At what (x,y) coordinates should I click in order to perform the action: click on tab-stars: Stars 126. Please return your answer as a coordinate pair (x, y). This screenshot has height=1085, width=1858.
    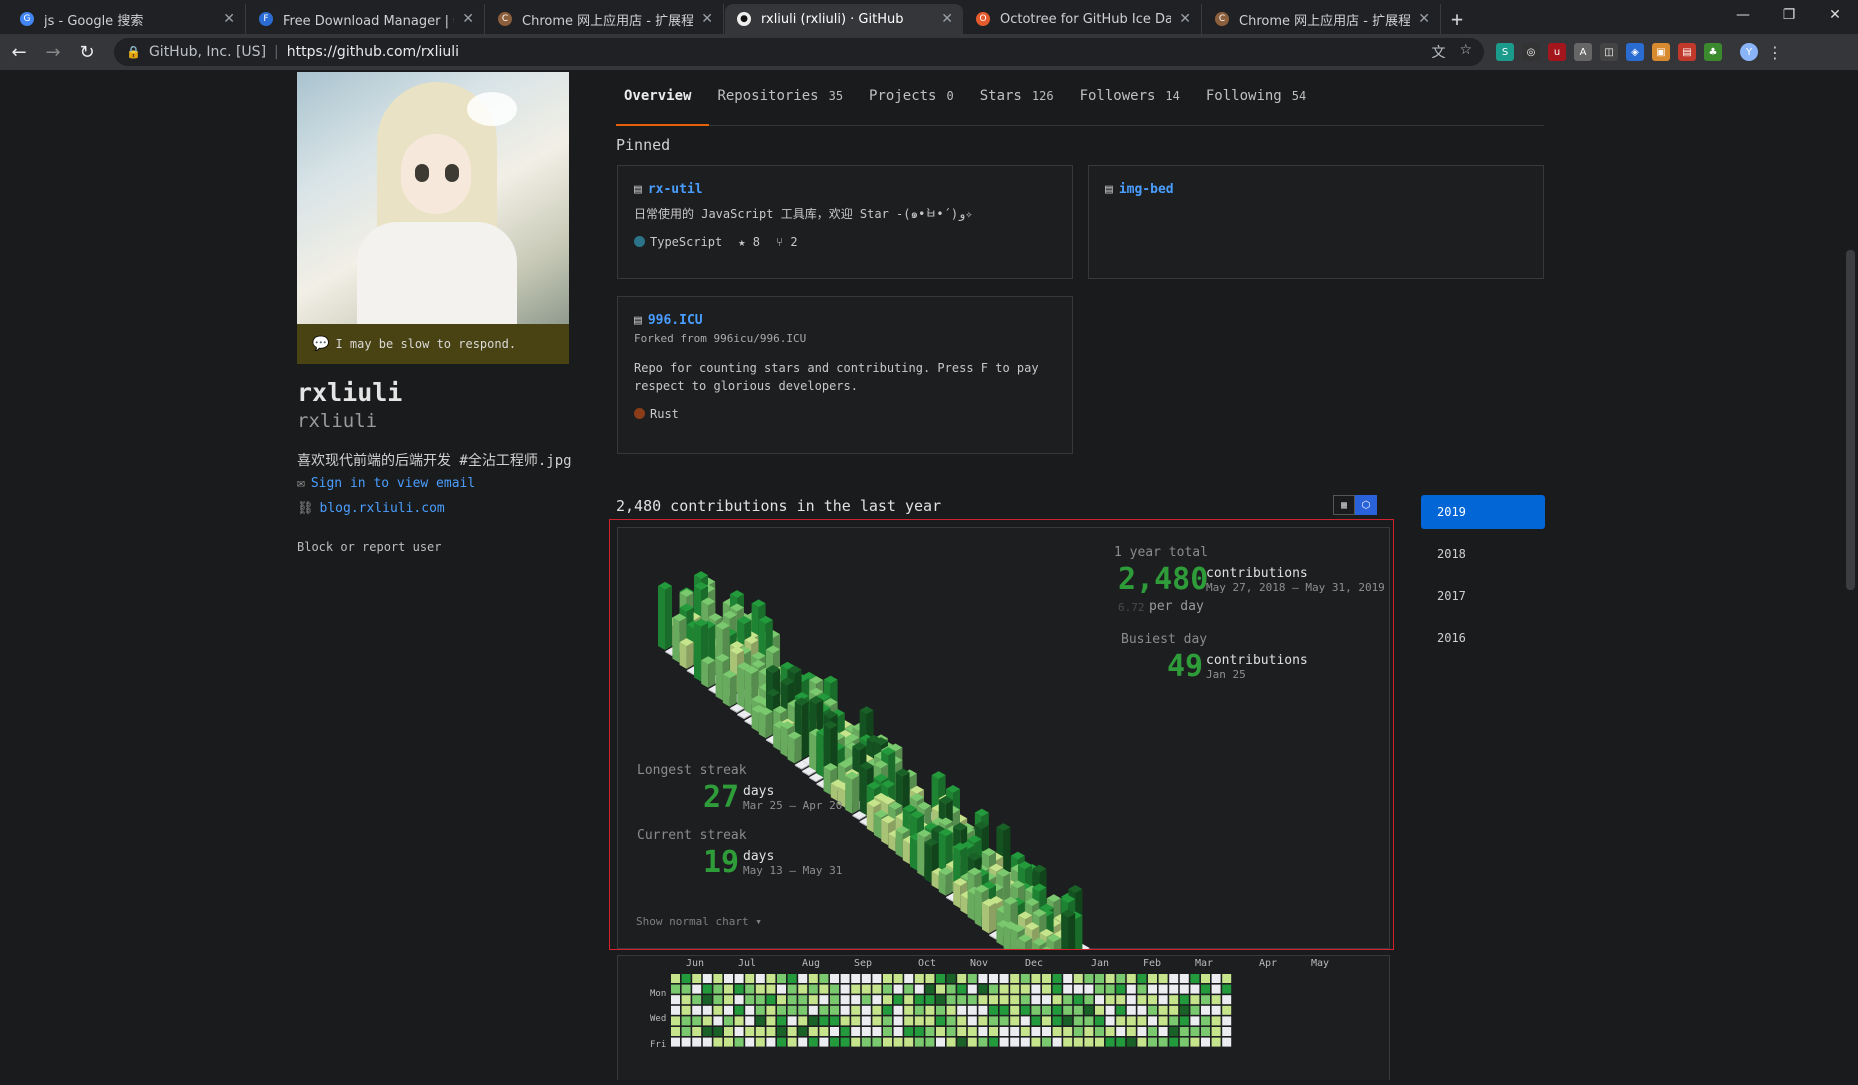
    Looking at the image, I should click on (1022, 104).